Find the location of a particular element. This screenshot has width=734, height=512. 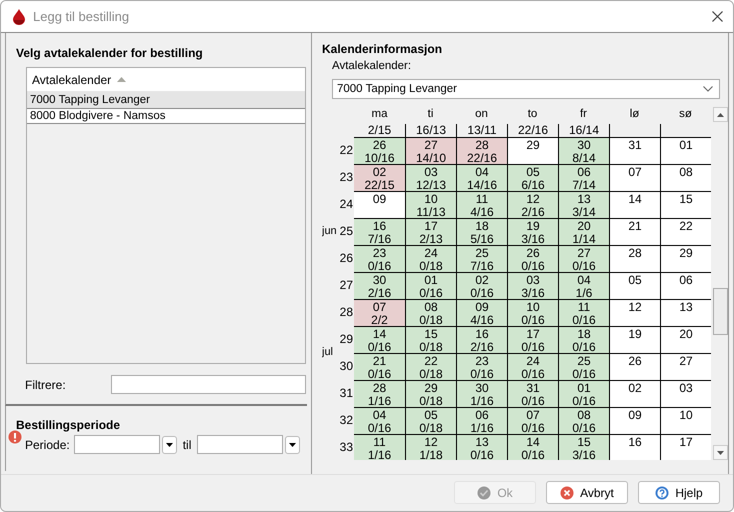

day-cell: 30 2/16 is located at coordinates (379, 285).